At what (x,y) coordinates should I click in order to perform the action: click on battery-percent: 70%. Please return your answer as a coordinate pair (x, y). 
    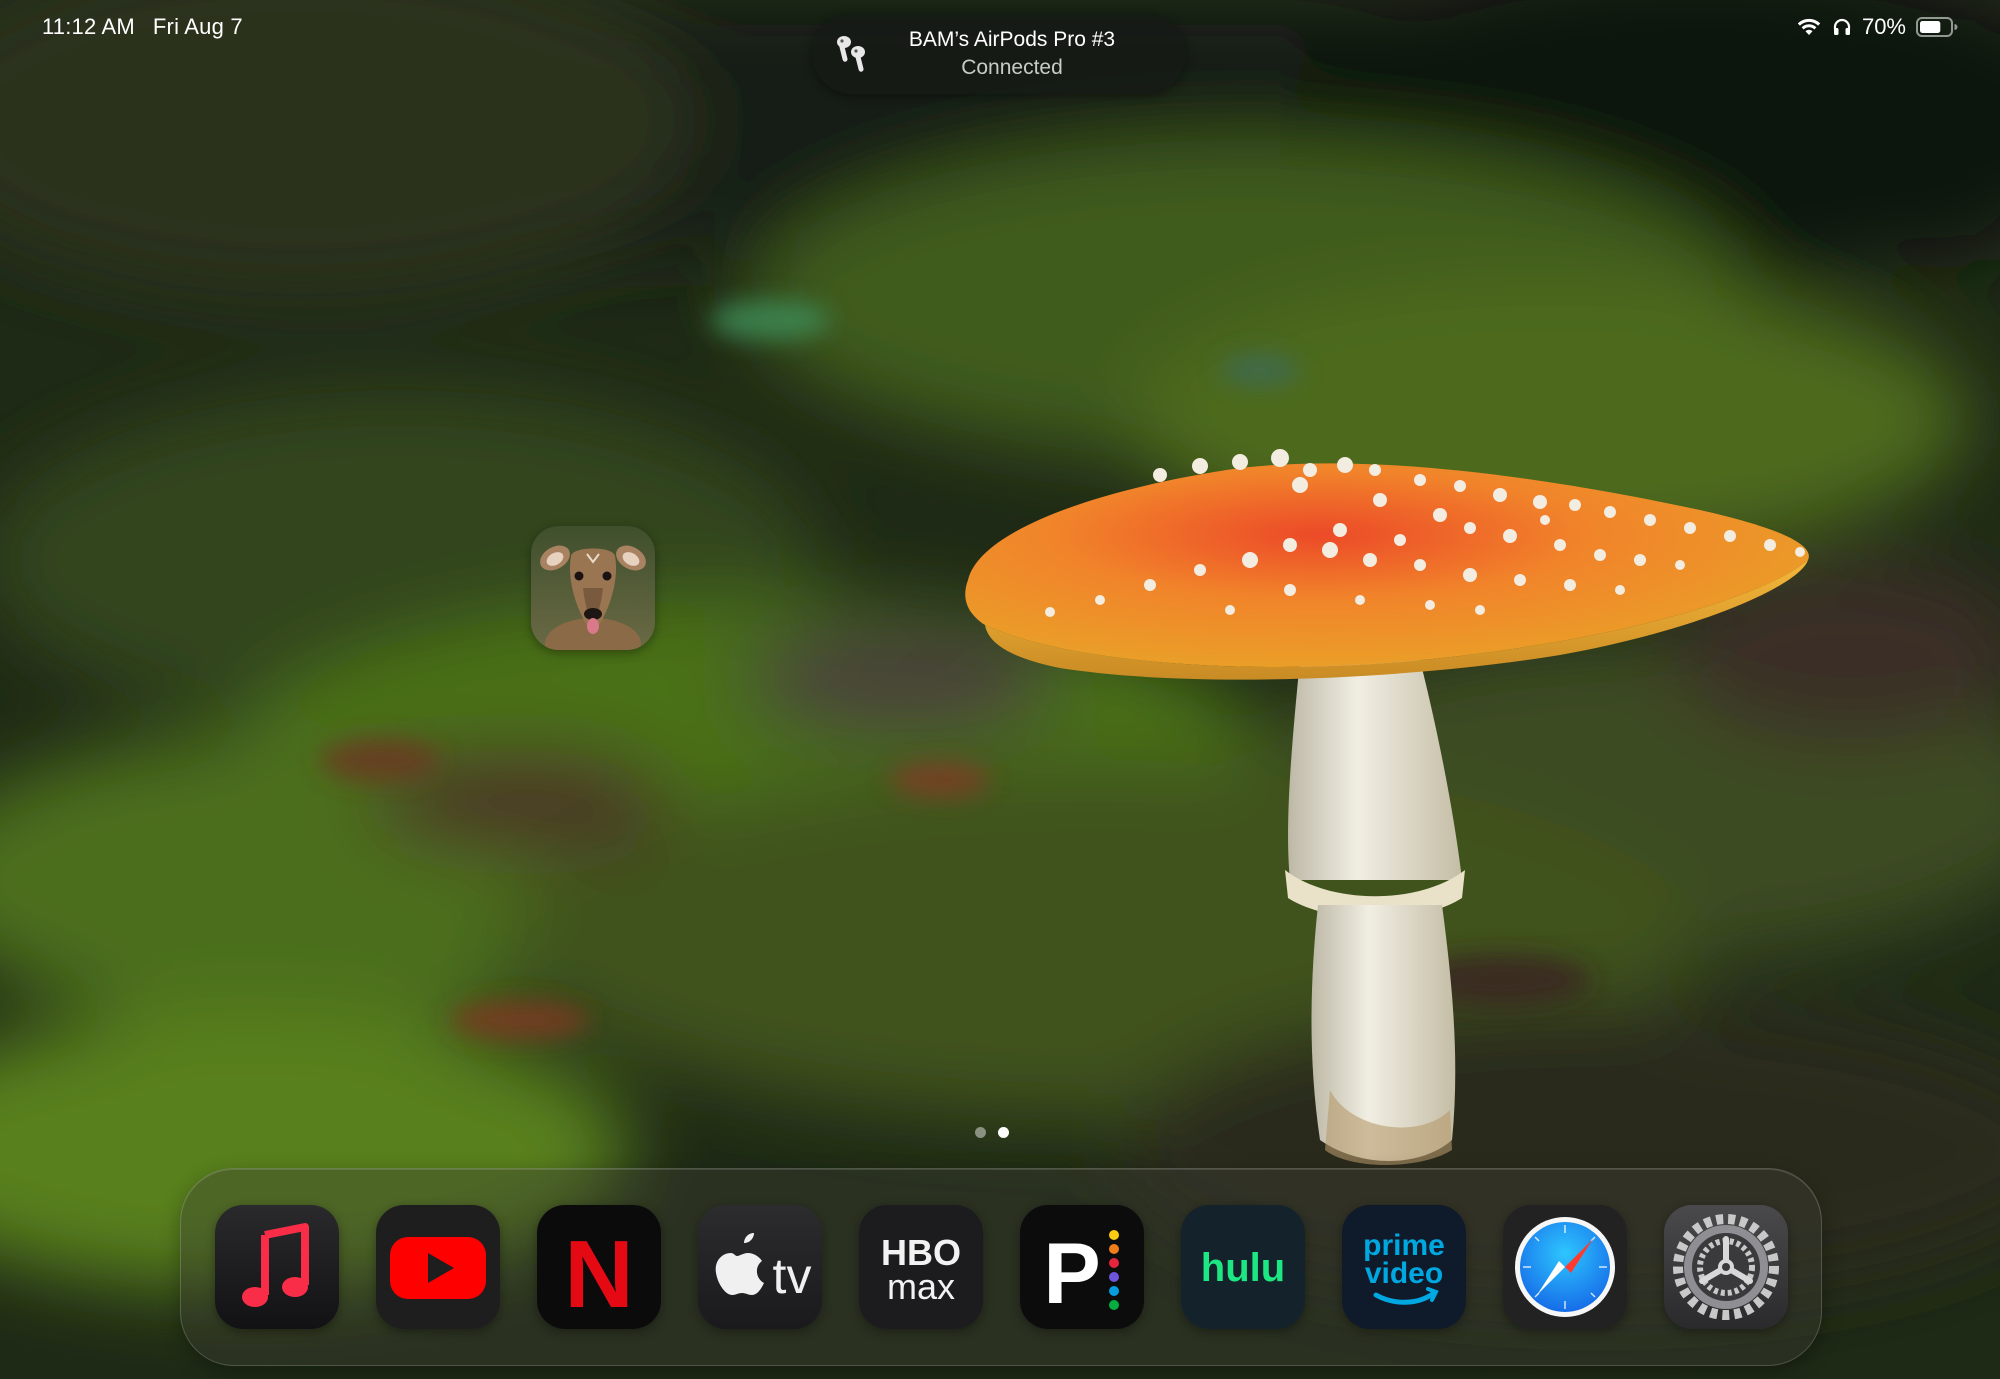
    Looking at the image, I should click on (1883, 26).